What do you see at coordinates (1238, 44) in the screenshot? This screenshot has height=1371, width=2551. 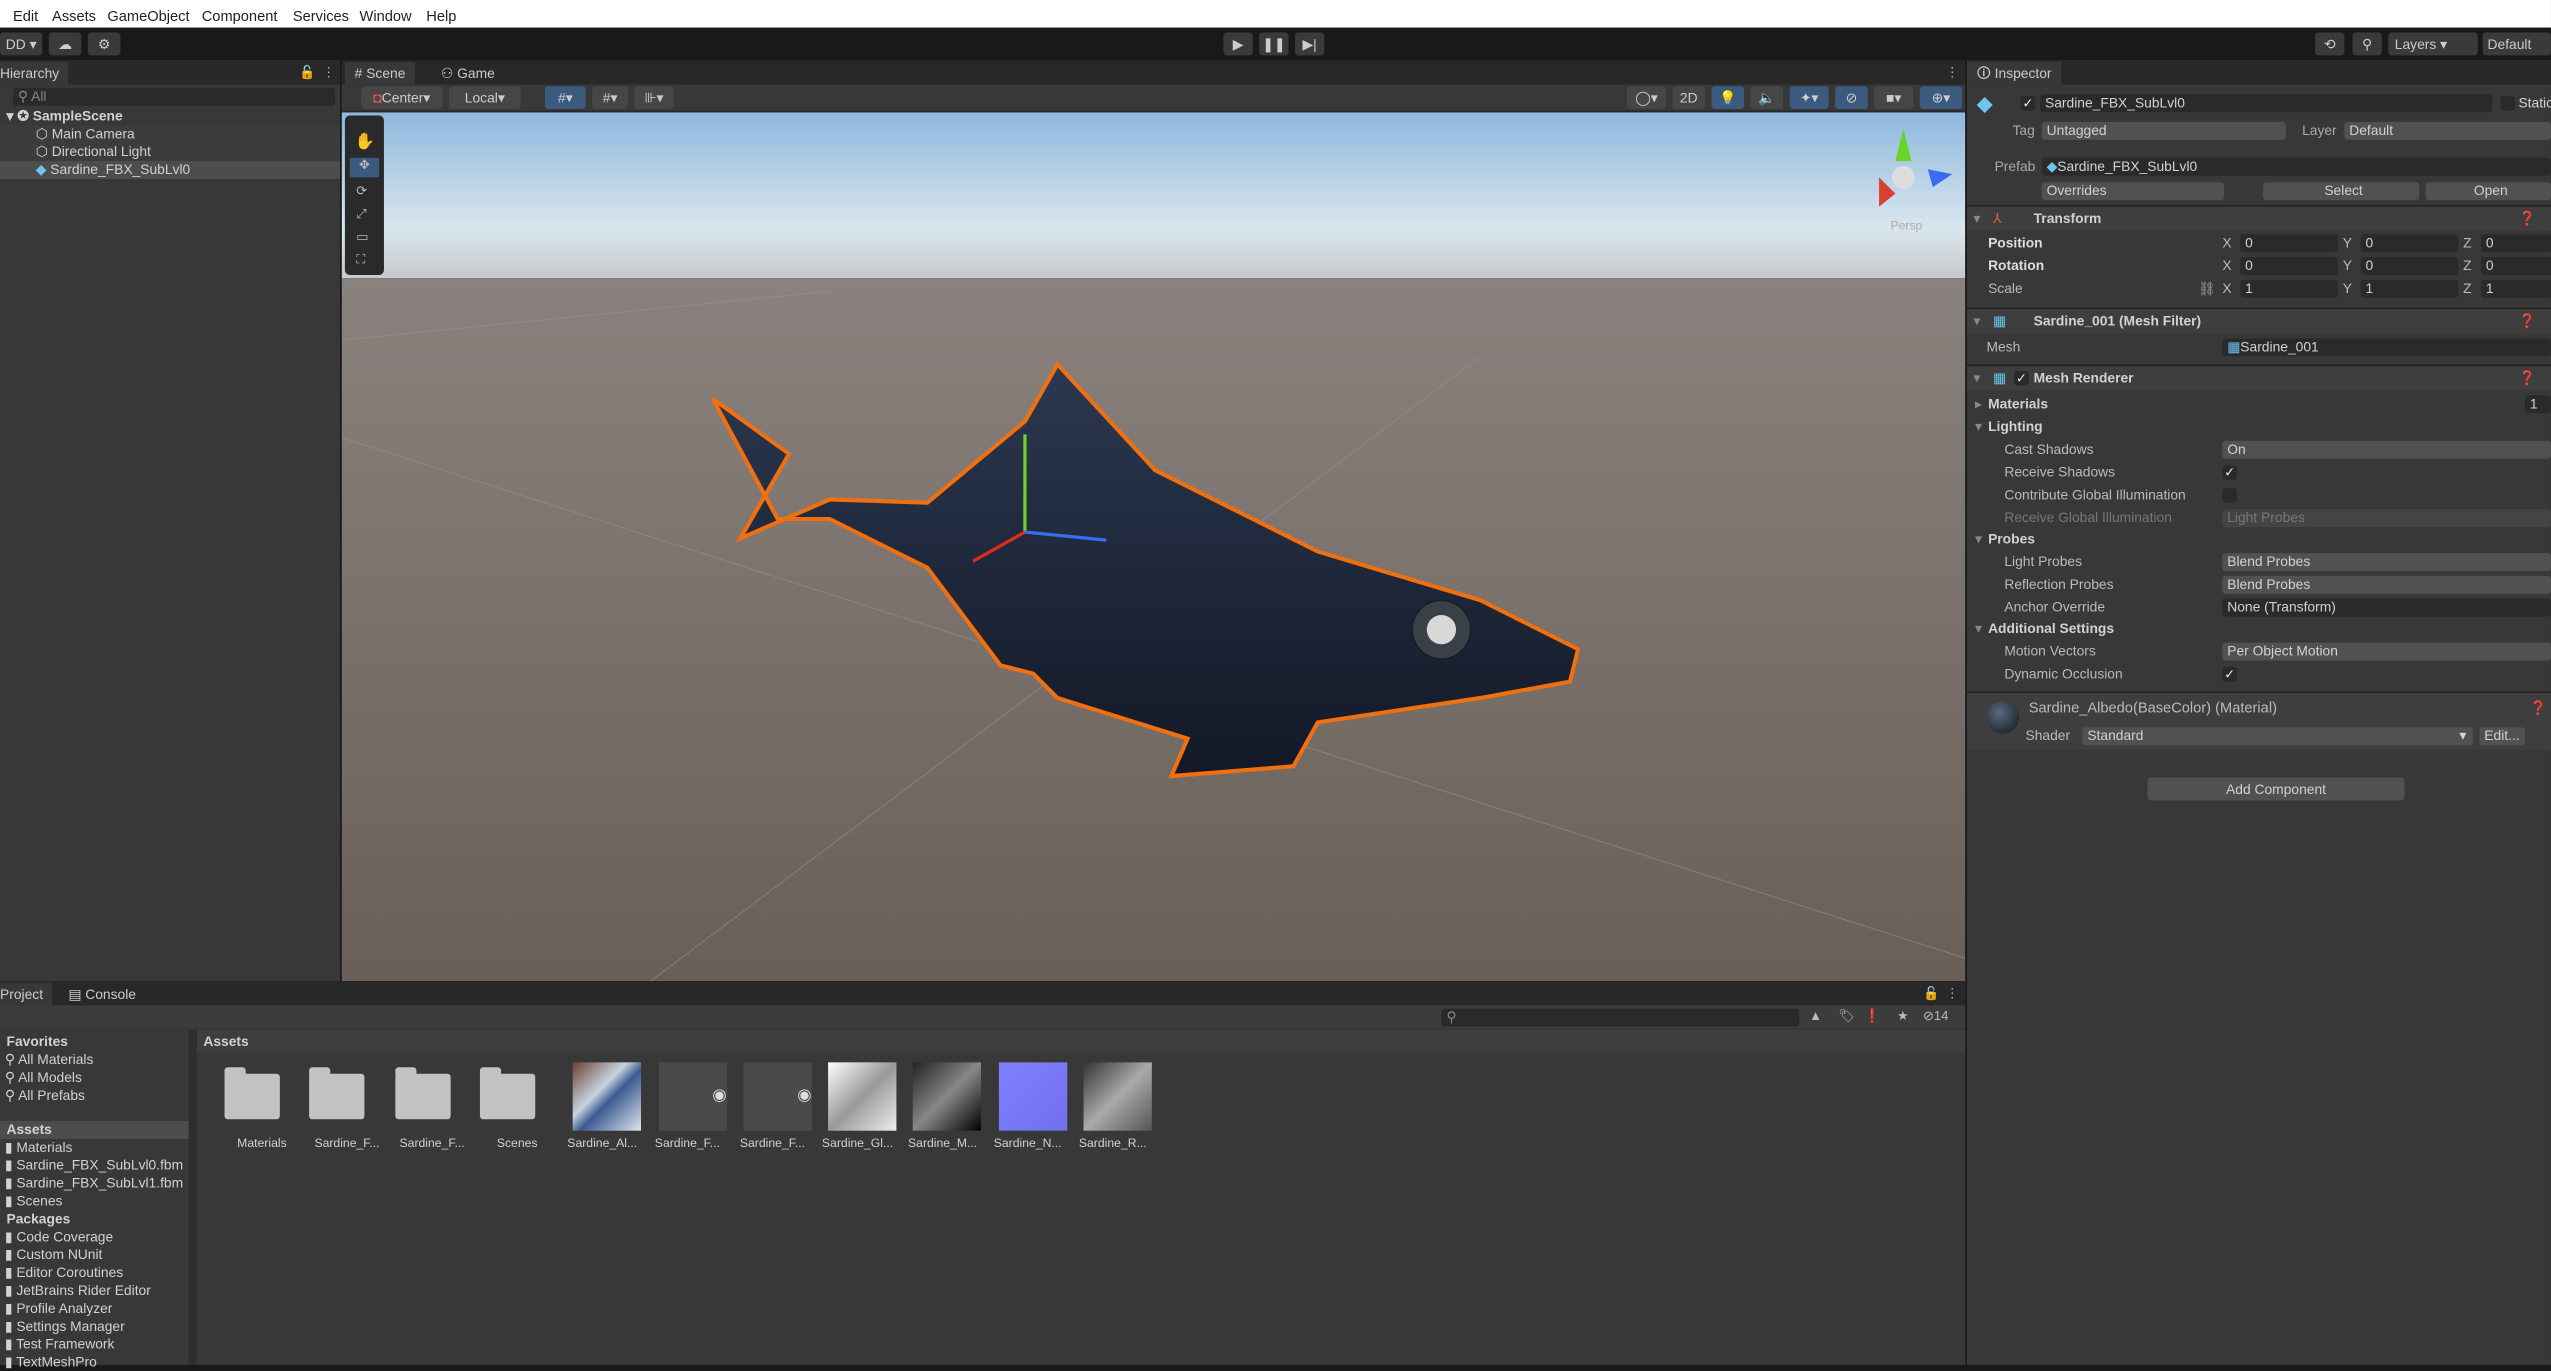 I see `play-button: ▶` at bounding box center [1238, 44].